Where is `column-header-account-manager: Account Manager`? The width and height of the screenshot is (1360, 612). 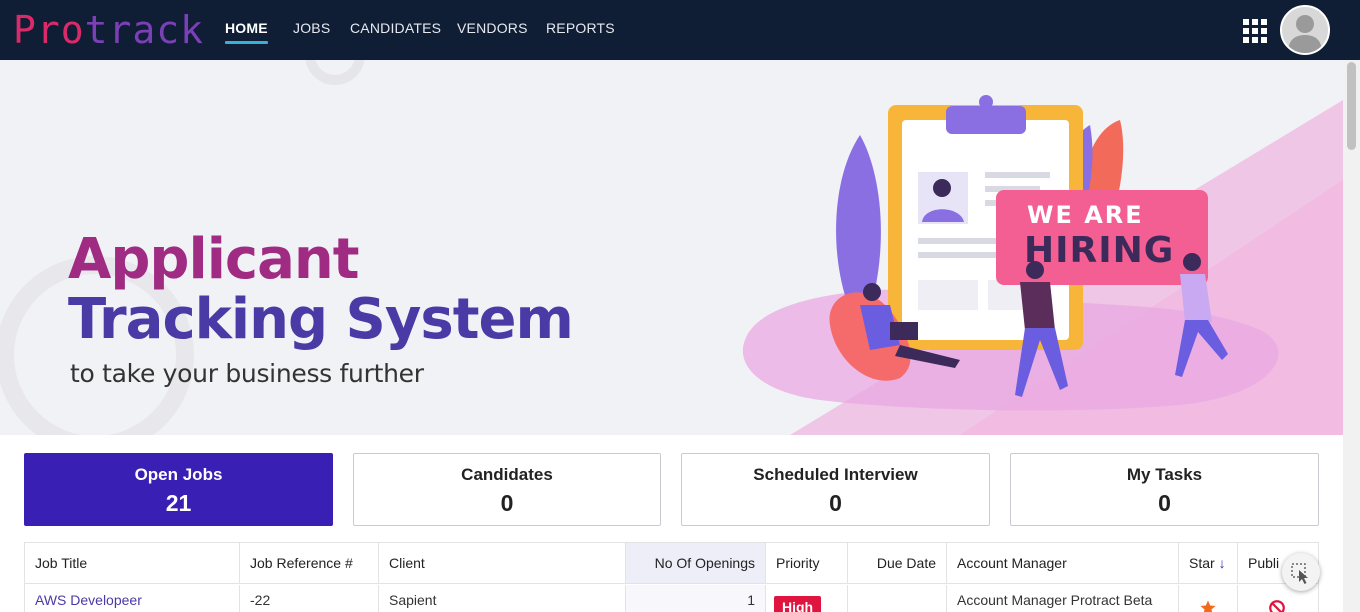 column-header-account-manager: Account Manager is located at coordinates (1063, 563).